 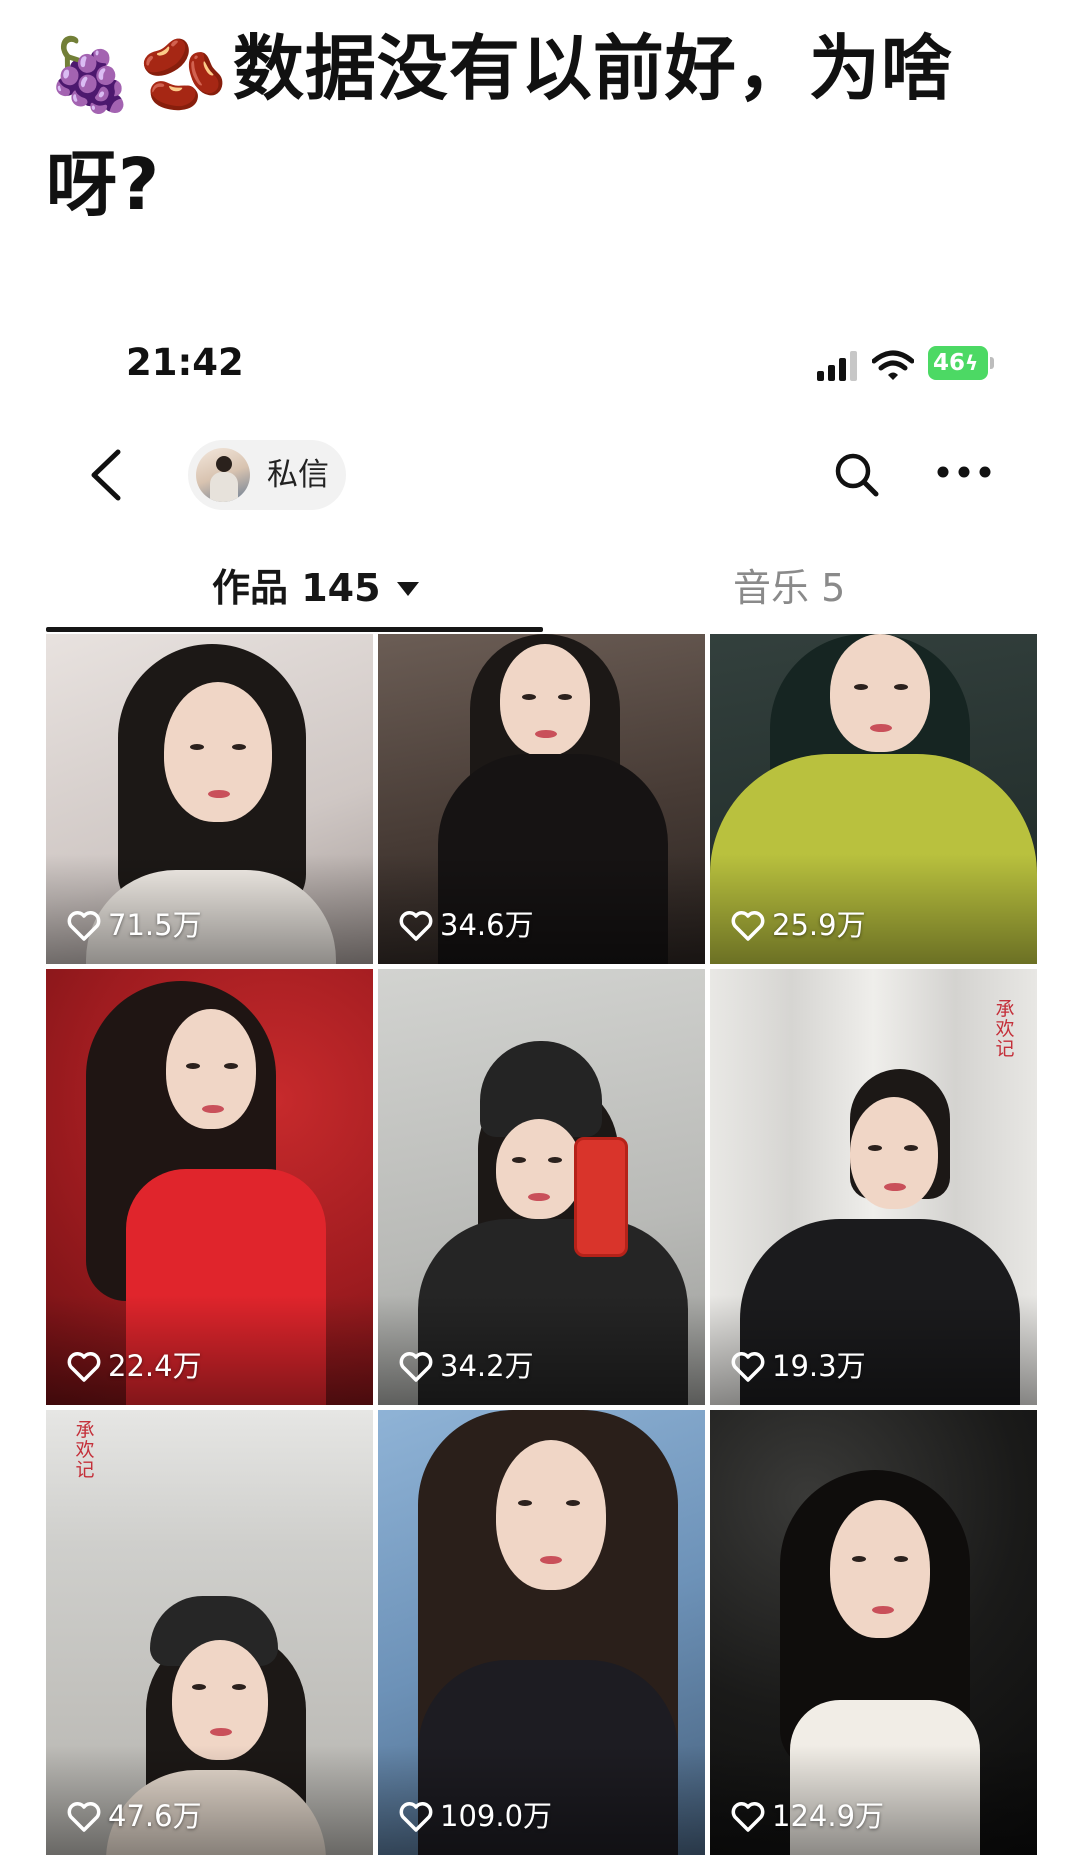 What do you see at coordinates (828, 1816) in the screenshot?
I see `like-count-value: 124.9万` at bounding box center [828, 1816].